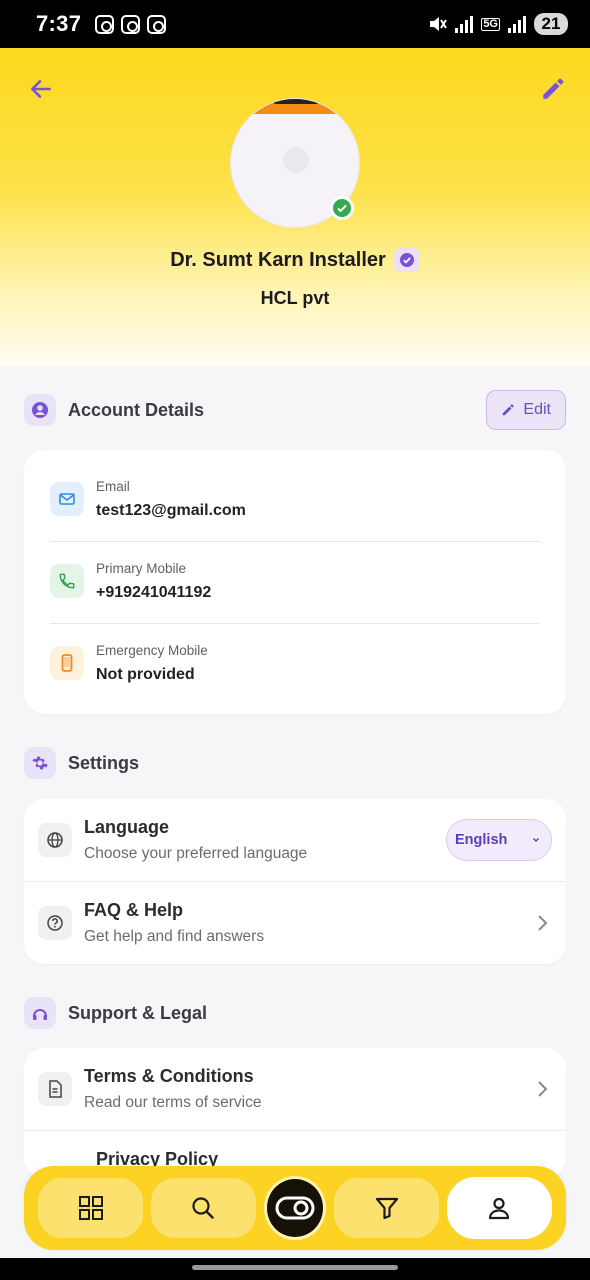 This screenshot has width=590, height=1280. What do you see at coordinates (137, 1012) in the screenshot?
I see `section-title: Support & Legal` at bounding box center [137, 1012].